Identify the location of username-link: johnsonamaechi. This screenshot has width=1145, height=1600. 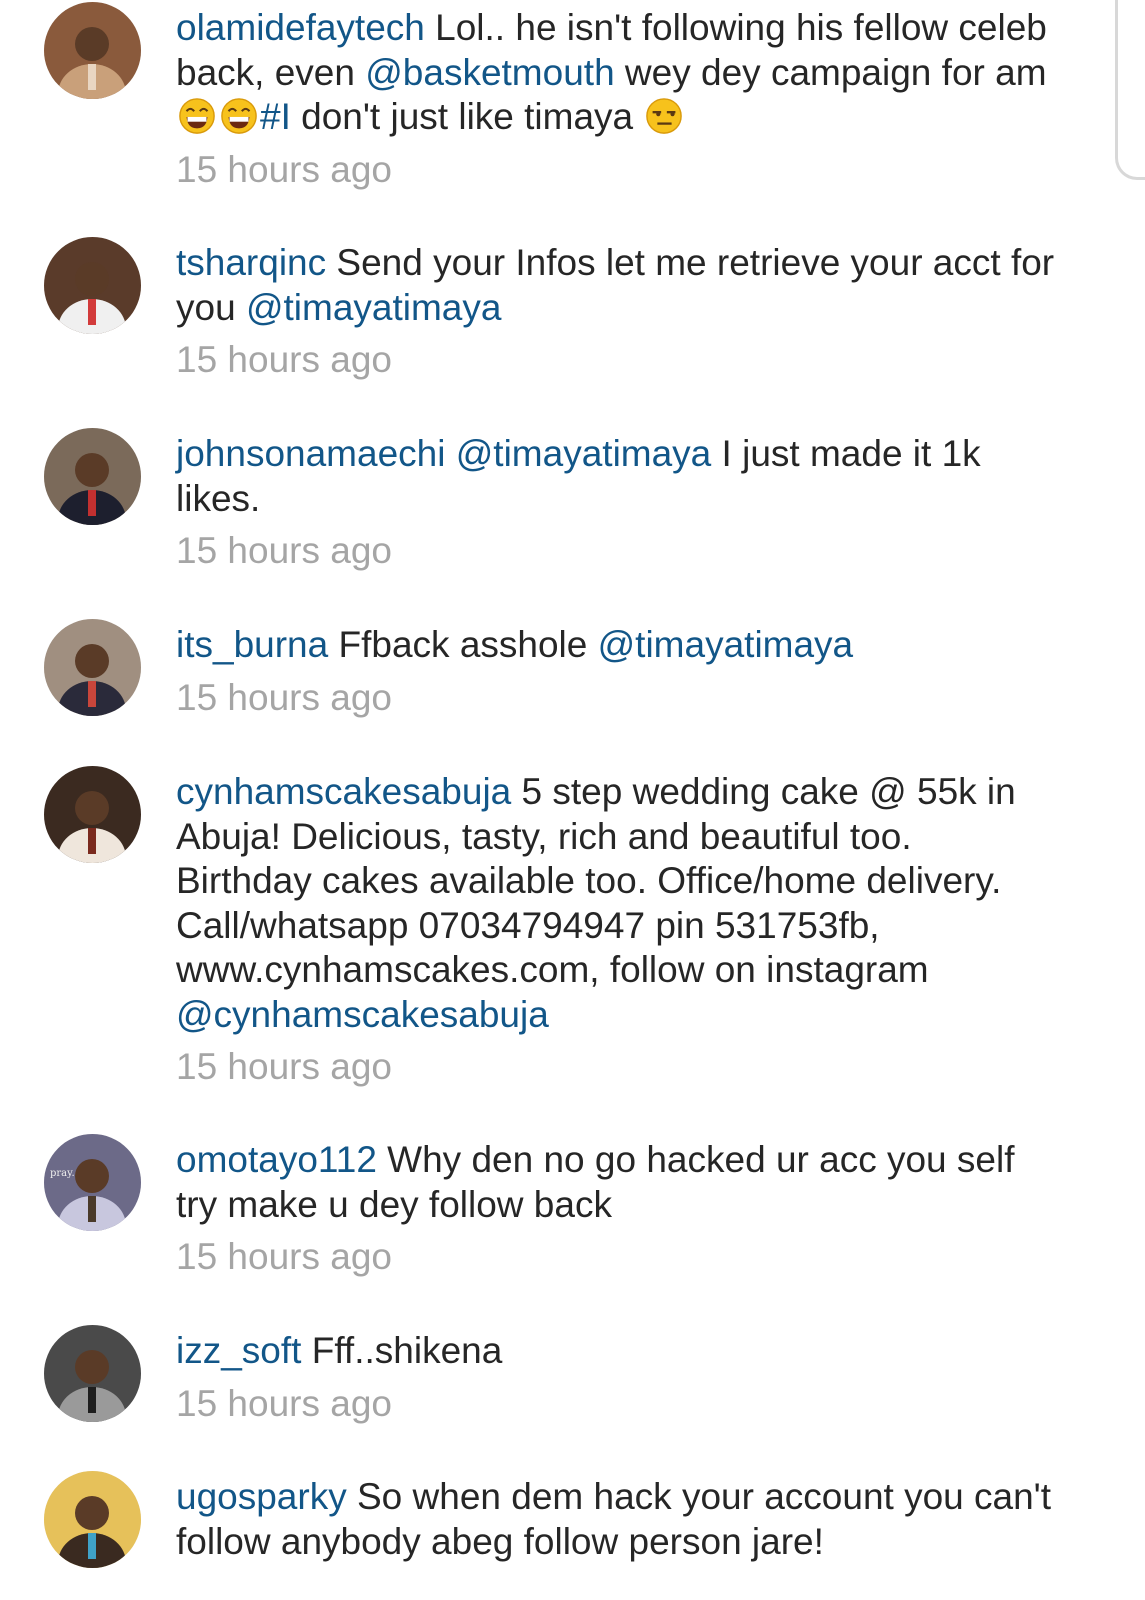
(310, 453).